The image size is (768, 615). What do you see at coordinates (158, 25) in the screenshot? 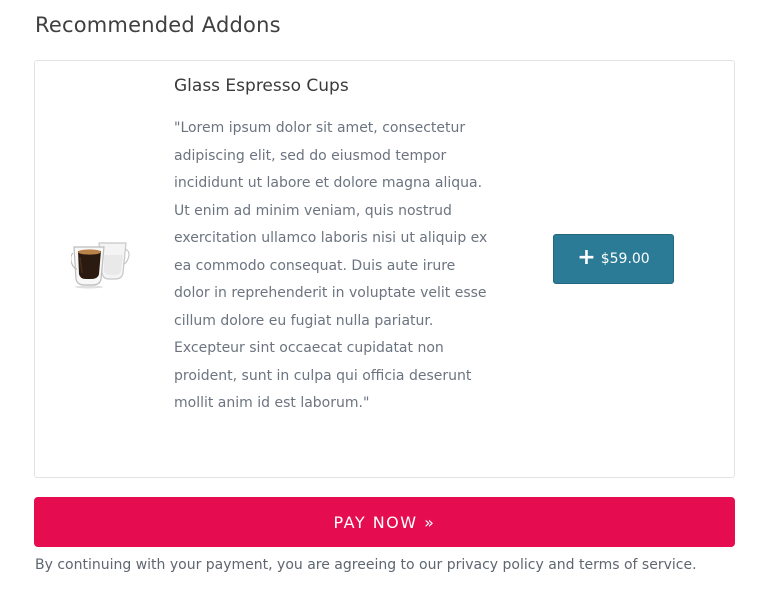
I see `page-title: Recommended Addons` at bounding box center [158, 25].